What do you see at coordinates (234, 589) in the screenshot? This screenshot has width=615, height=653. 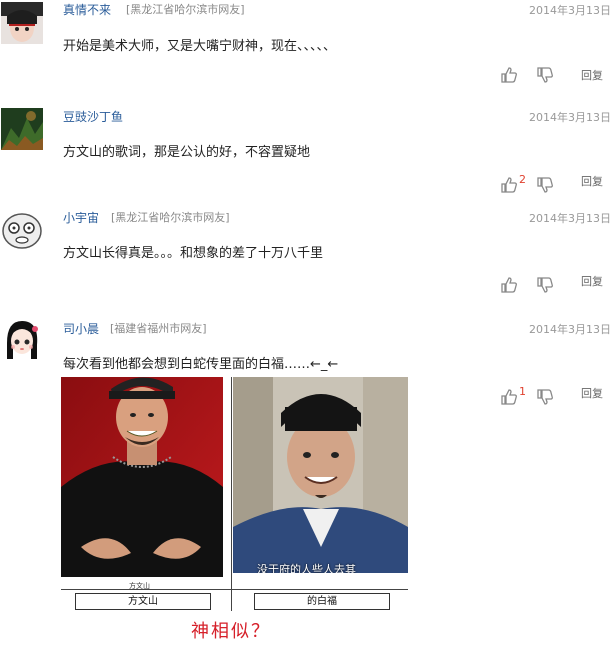 I see `image-baseline` at bounding box center [234, 589].